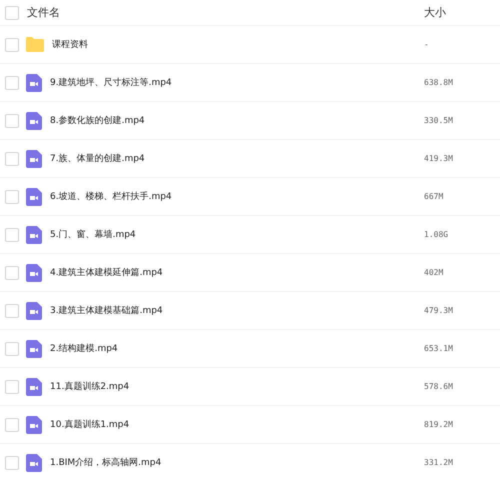 The width and height of the screenshot is (500, 478). What do you see at coordinates (97, 120) in the screenshot?
I see `file-name: 8.参数化族的创建.mp4` at bounding box center [97, 120].